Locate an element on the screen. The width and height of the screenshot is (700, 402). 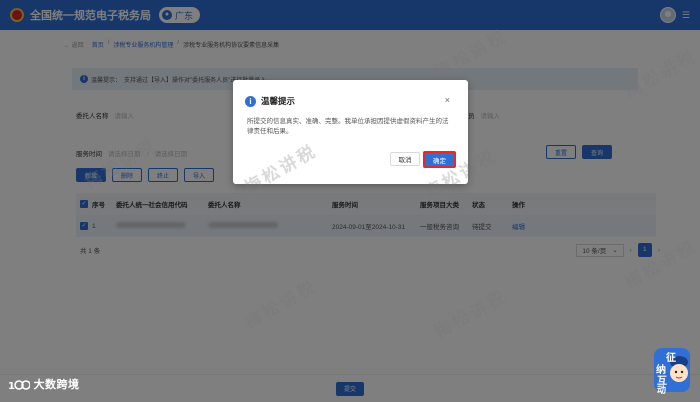
mascot-char-4: 动 is located at coordinates (661, 389).